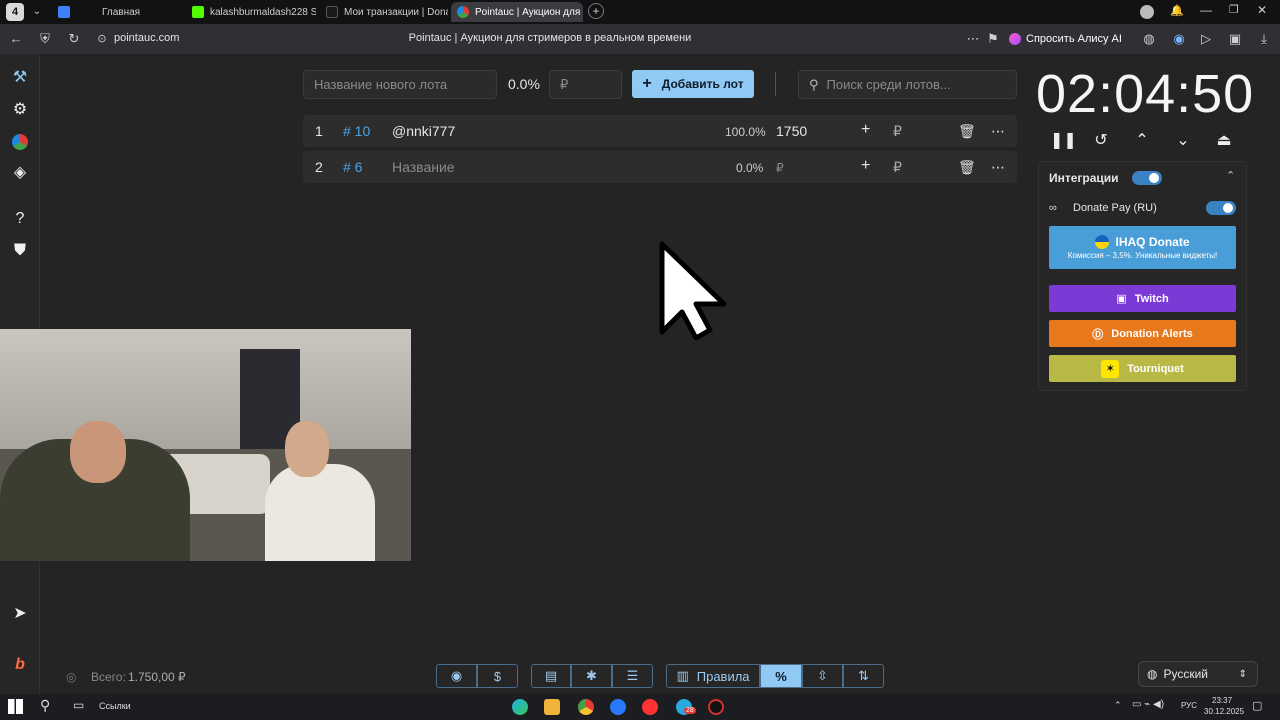 The width and height of the screenshot is (1280, 720). What do you see at coordinates (1224, 711) in the screenshot?
I see `clock-date: 30.12.2025` at bounding box center [1224, 711].